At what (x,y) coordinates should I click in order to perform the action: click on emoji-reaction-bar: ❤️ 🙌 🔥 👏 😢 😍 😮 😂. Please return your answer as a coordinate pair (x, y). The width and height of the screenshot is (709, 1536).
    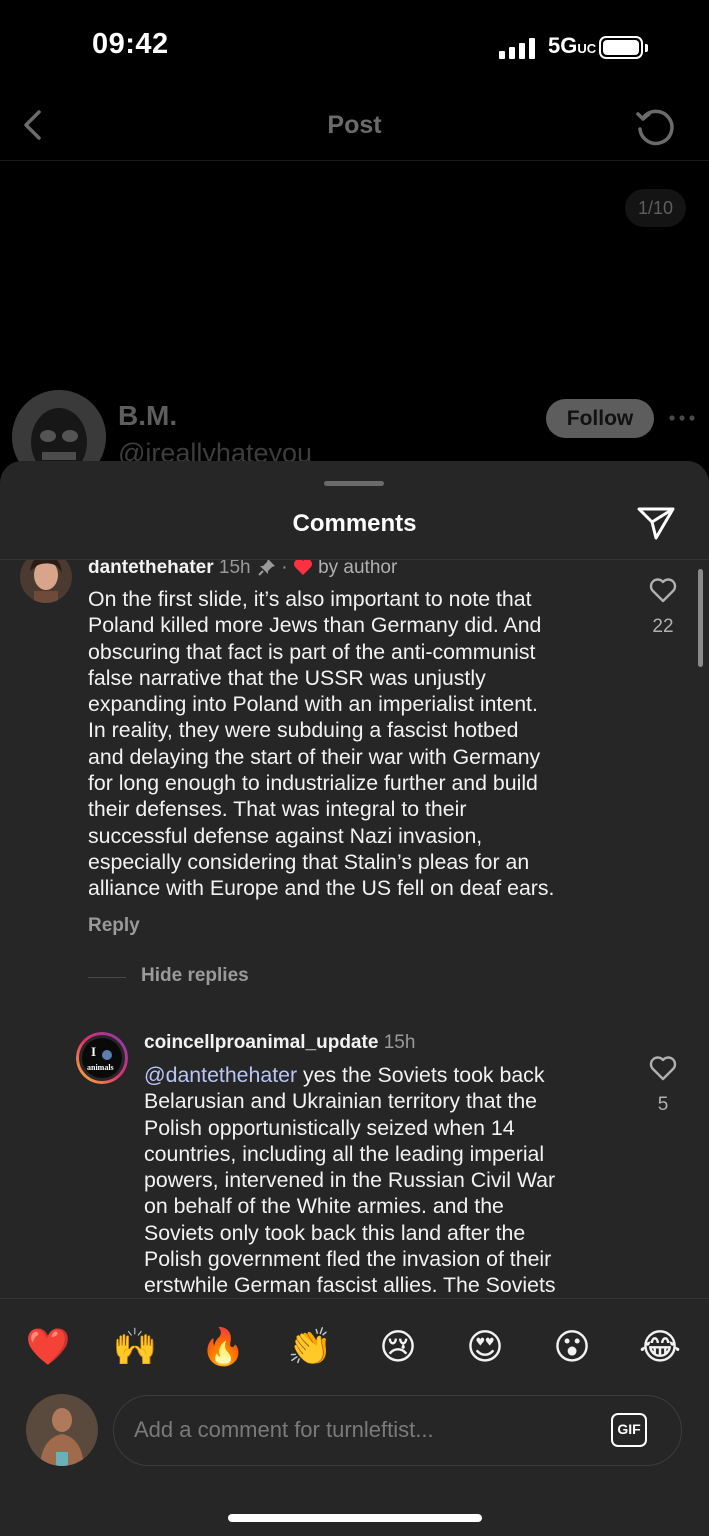
    Looking at the image, I should click on (354, 1345).